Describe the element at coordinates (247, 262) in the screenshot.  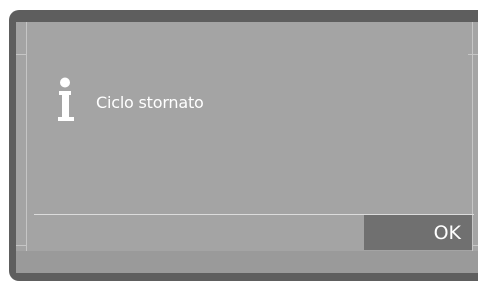
I see `bottom-status-strip` at that location.